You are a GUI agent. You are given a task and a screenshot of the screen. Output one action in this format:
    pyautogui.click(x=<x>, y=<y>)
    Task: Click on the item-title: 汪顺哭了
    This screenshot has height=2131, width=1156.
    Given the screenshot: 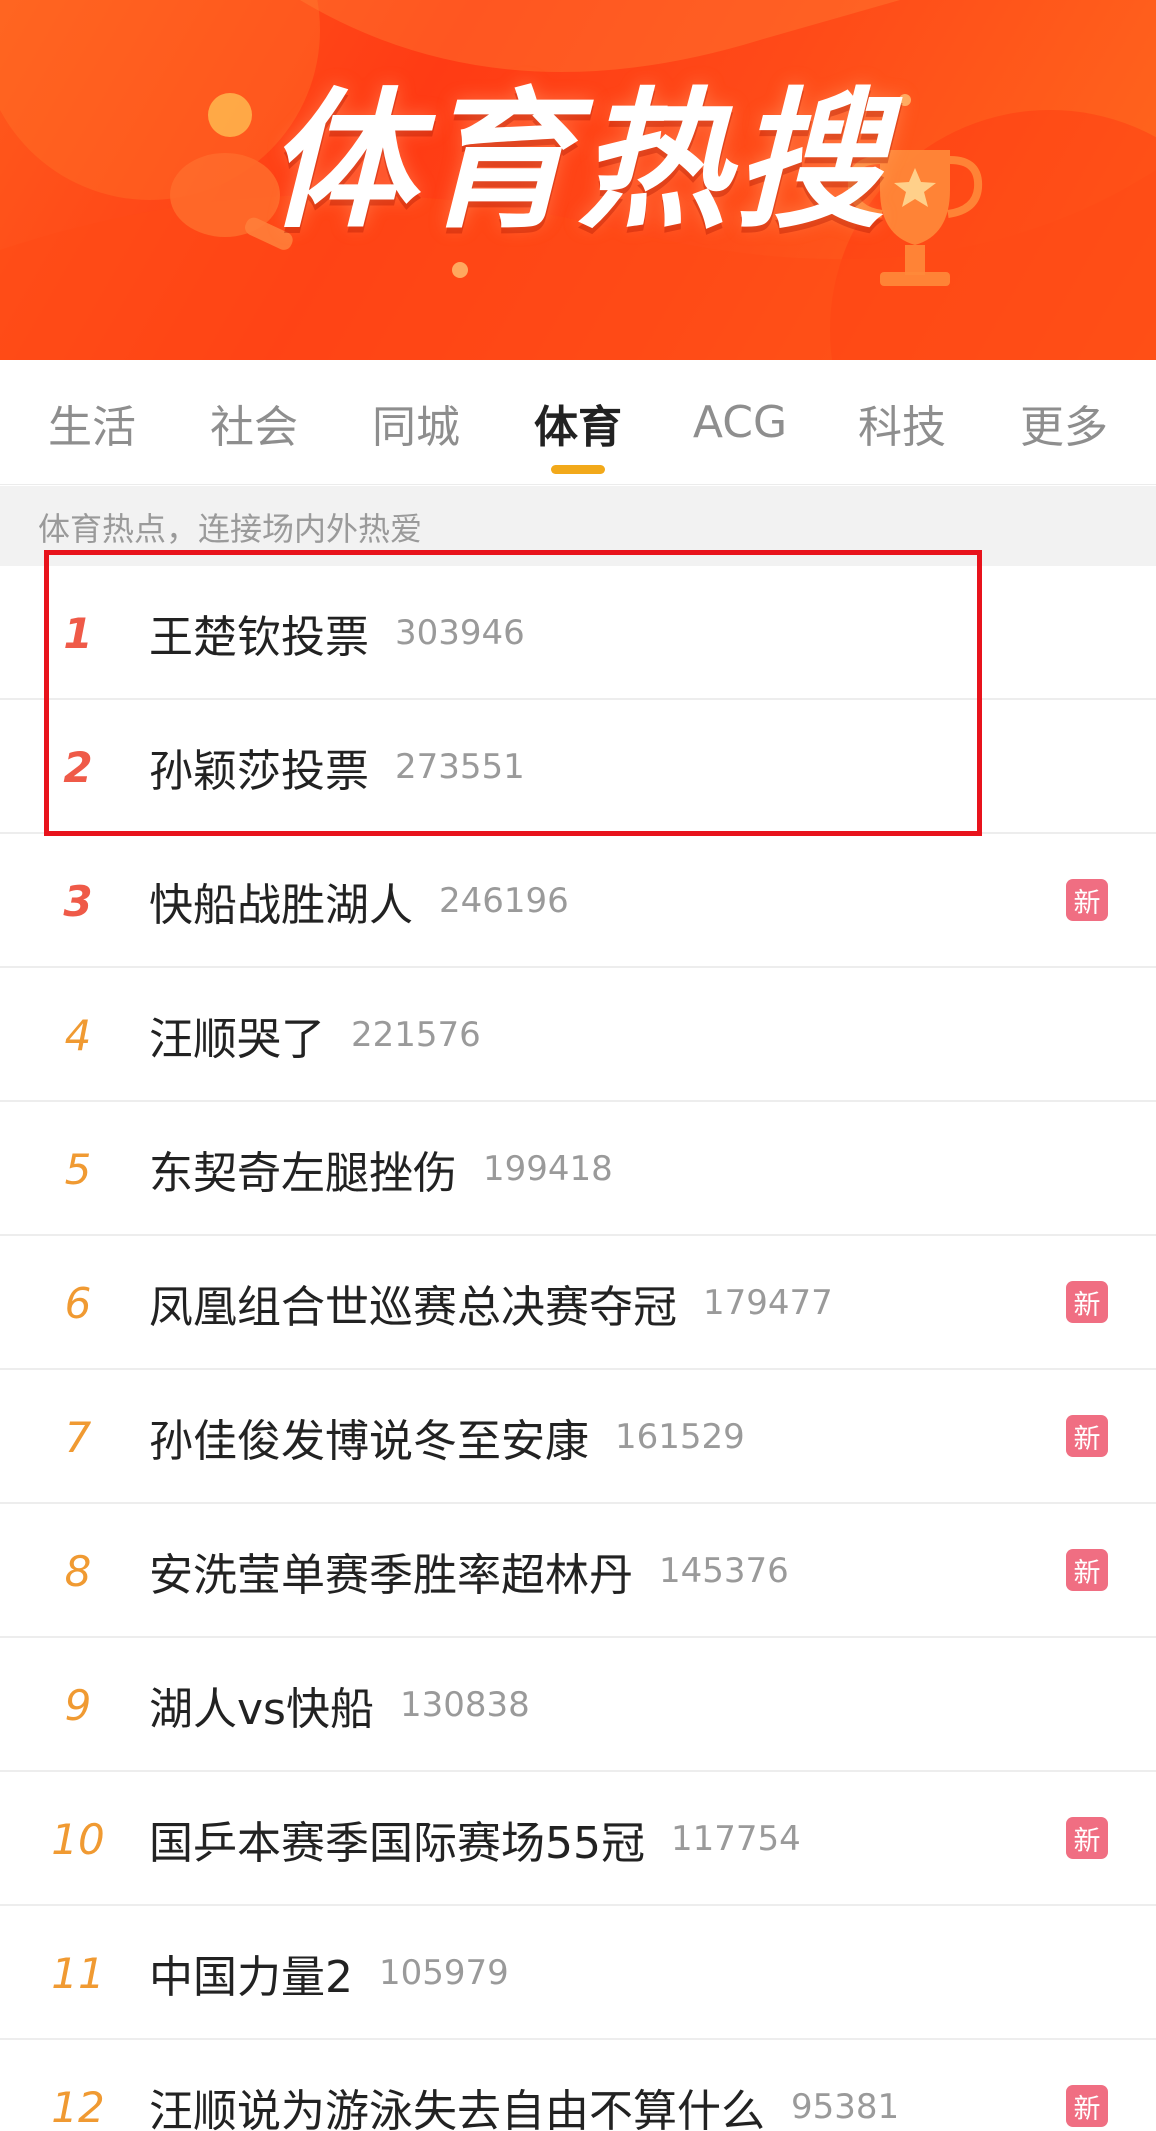 What is the action you would take?
    pyautogui.click(x=237, y=1035)
    